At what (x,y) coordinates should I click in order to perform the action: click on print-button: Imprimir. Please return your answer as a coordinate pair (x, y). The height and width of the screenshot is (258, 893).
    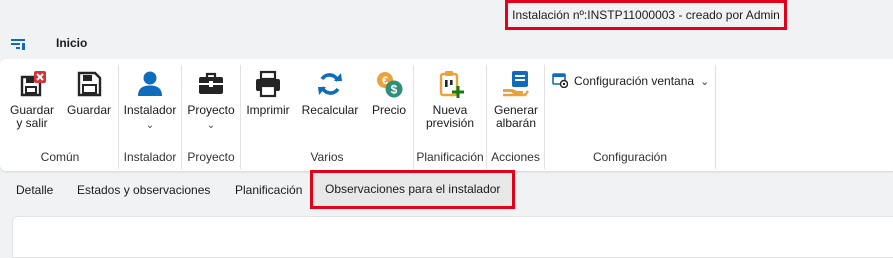
    Looking at the image, I should click on (268, 104).